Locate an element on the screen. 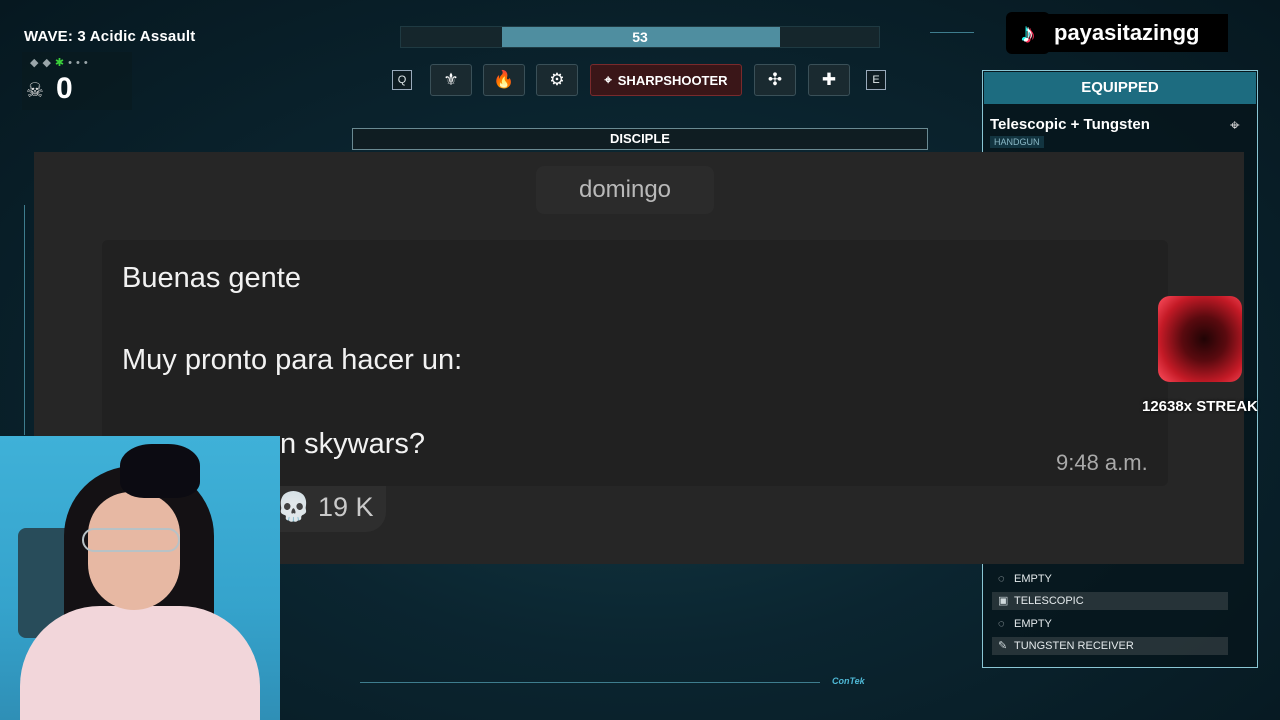  rank-icon: ⚜ is located at coordinates (451, 80).